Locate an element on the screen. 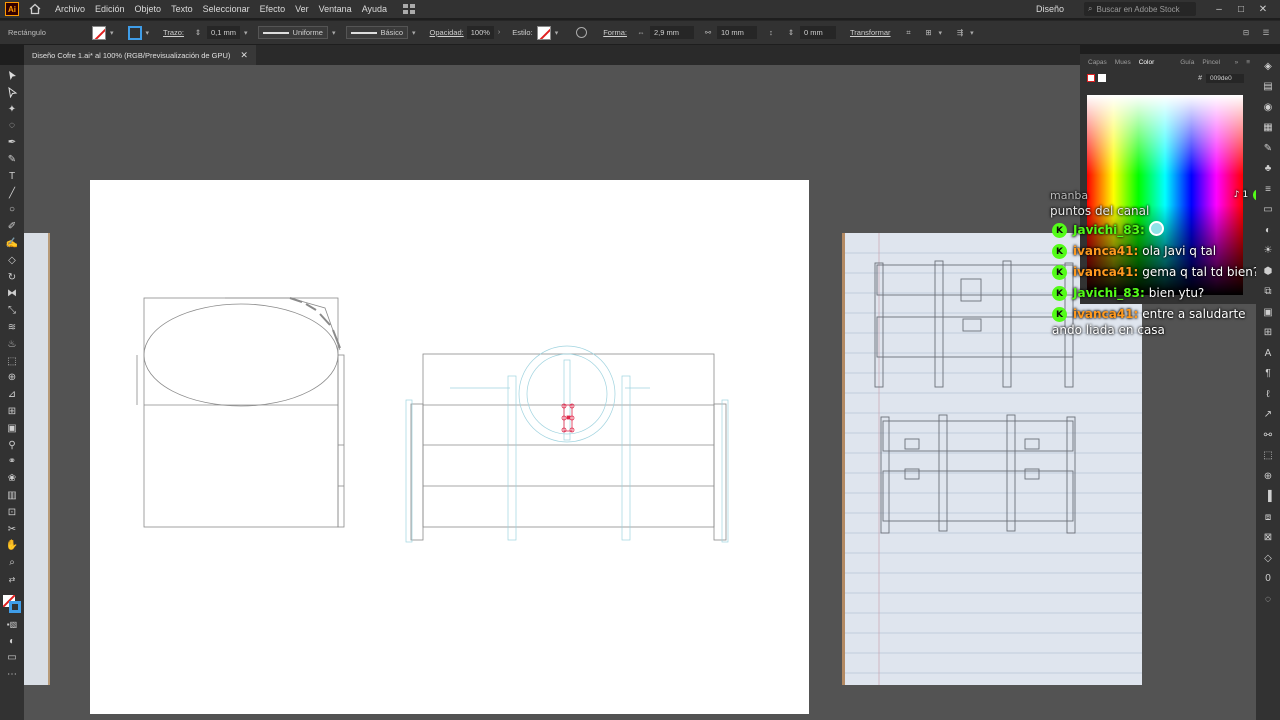  link-icon: ⚯ is located at coordinates (708, 32).